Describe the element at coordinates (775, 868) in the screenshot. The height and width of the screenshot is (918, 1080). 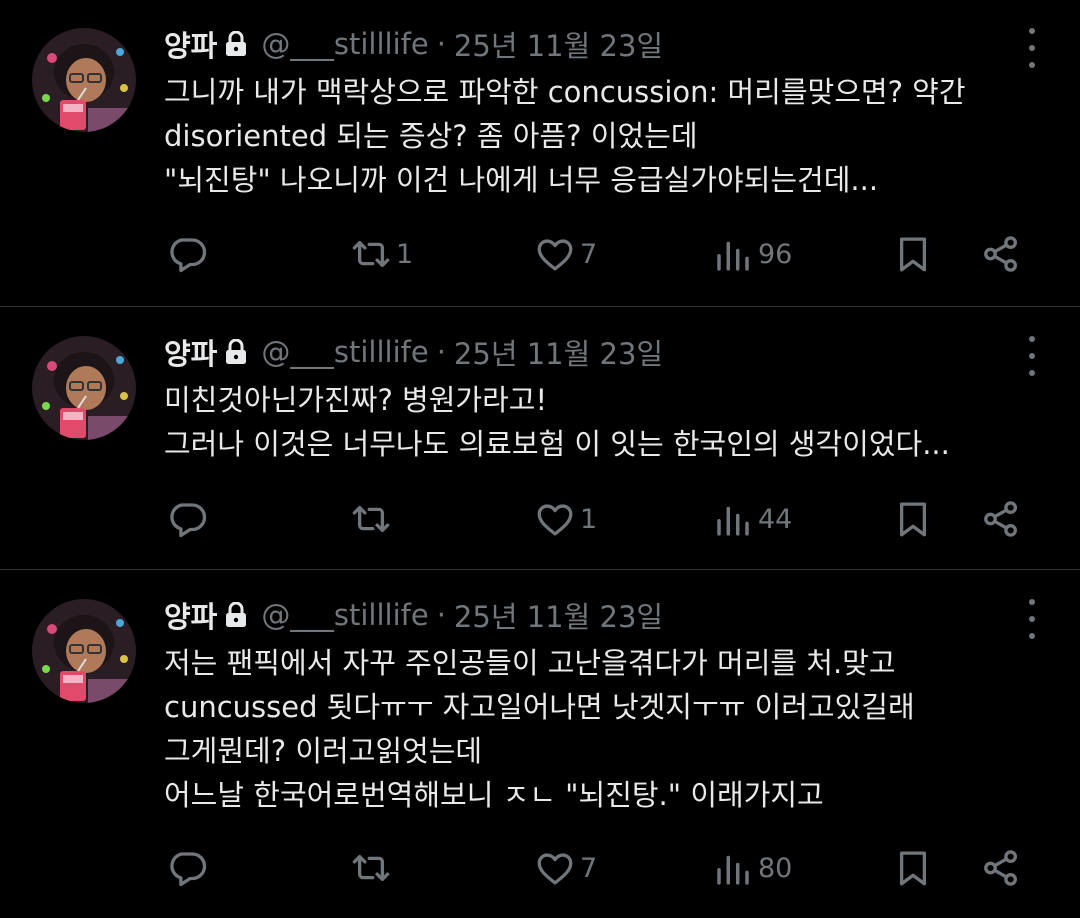
I see `views-count: 80` at that location.